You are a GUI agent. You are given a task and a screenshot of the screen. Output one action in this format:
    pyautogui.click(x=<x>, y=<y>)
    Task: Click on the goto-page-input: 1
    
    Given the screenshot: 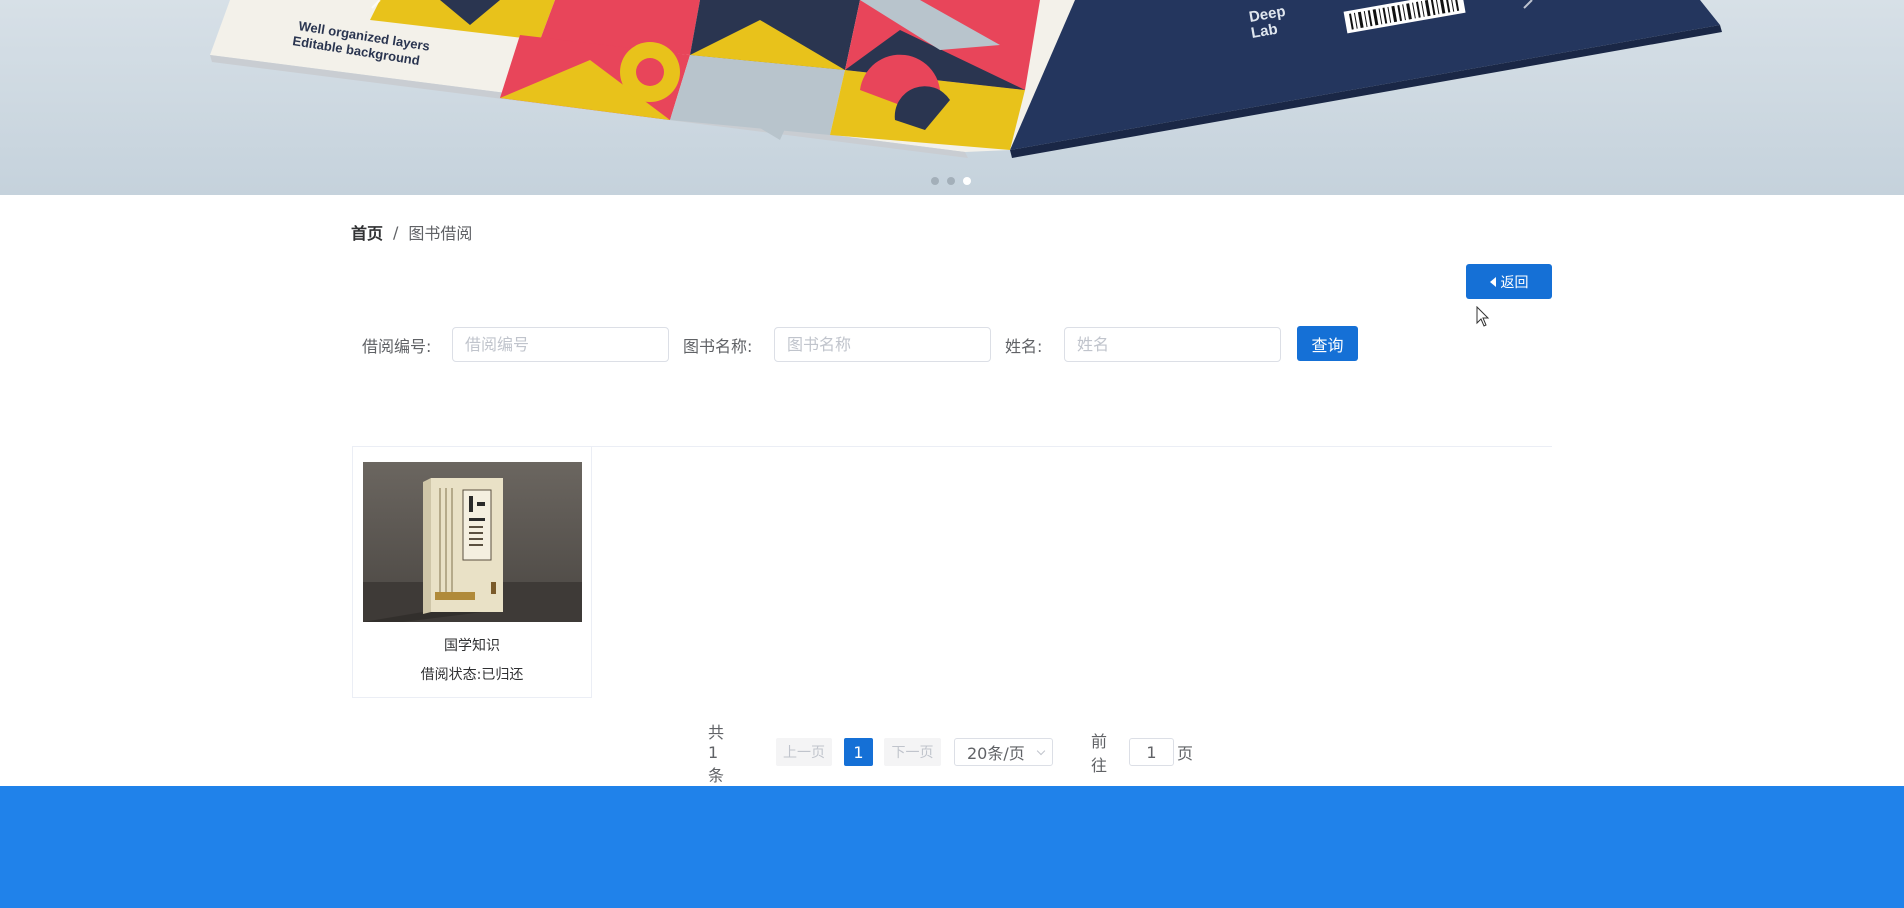 What is the action you would take?
    pyautogui.click(x=1151, y=752)
    